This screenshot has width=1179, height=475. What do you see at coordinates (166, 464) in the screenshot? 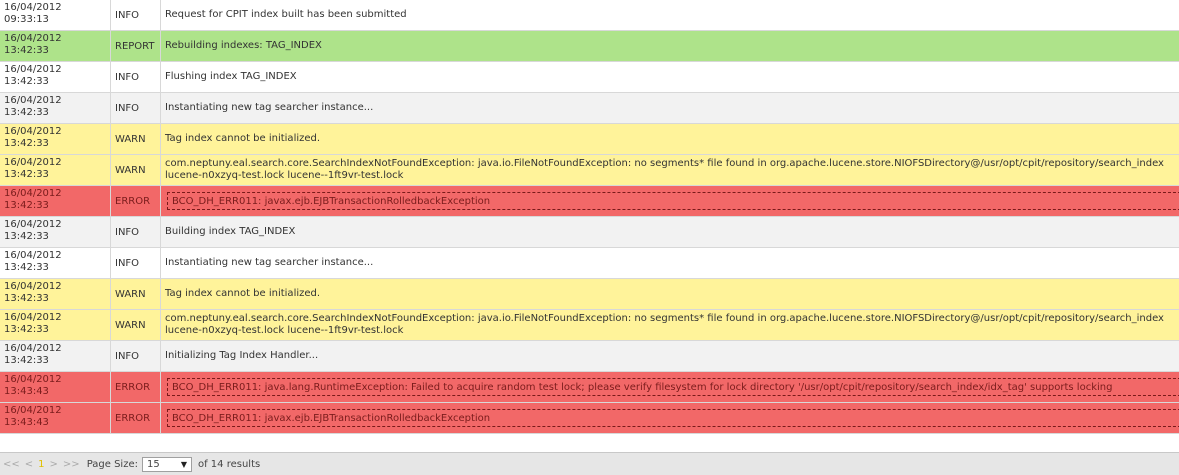
I see `page-size-select: 15 ▼` at bounding box center [166, 464].